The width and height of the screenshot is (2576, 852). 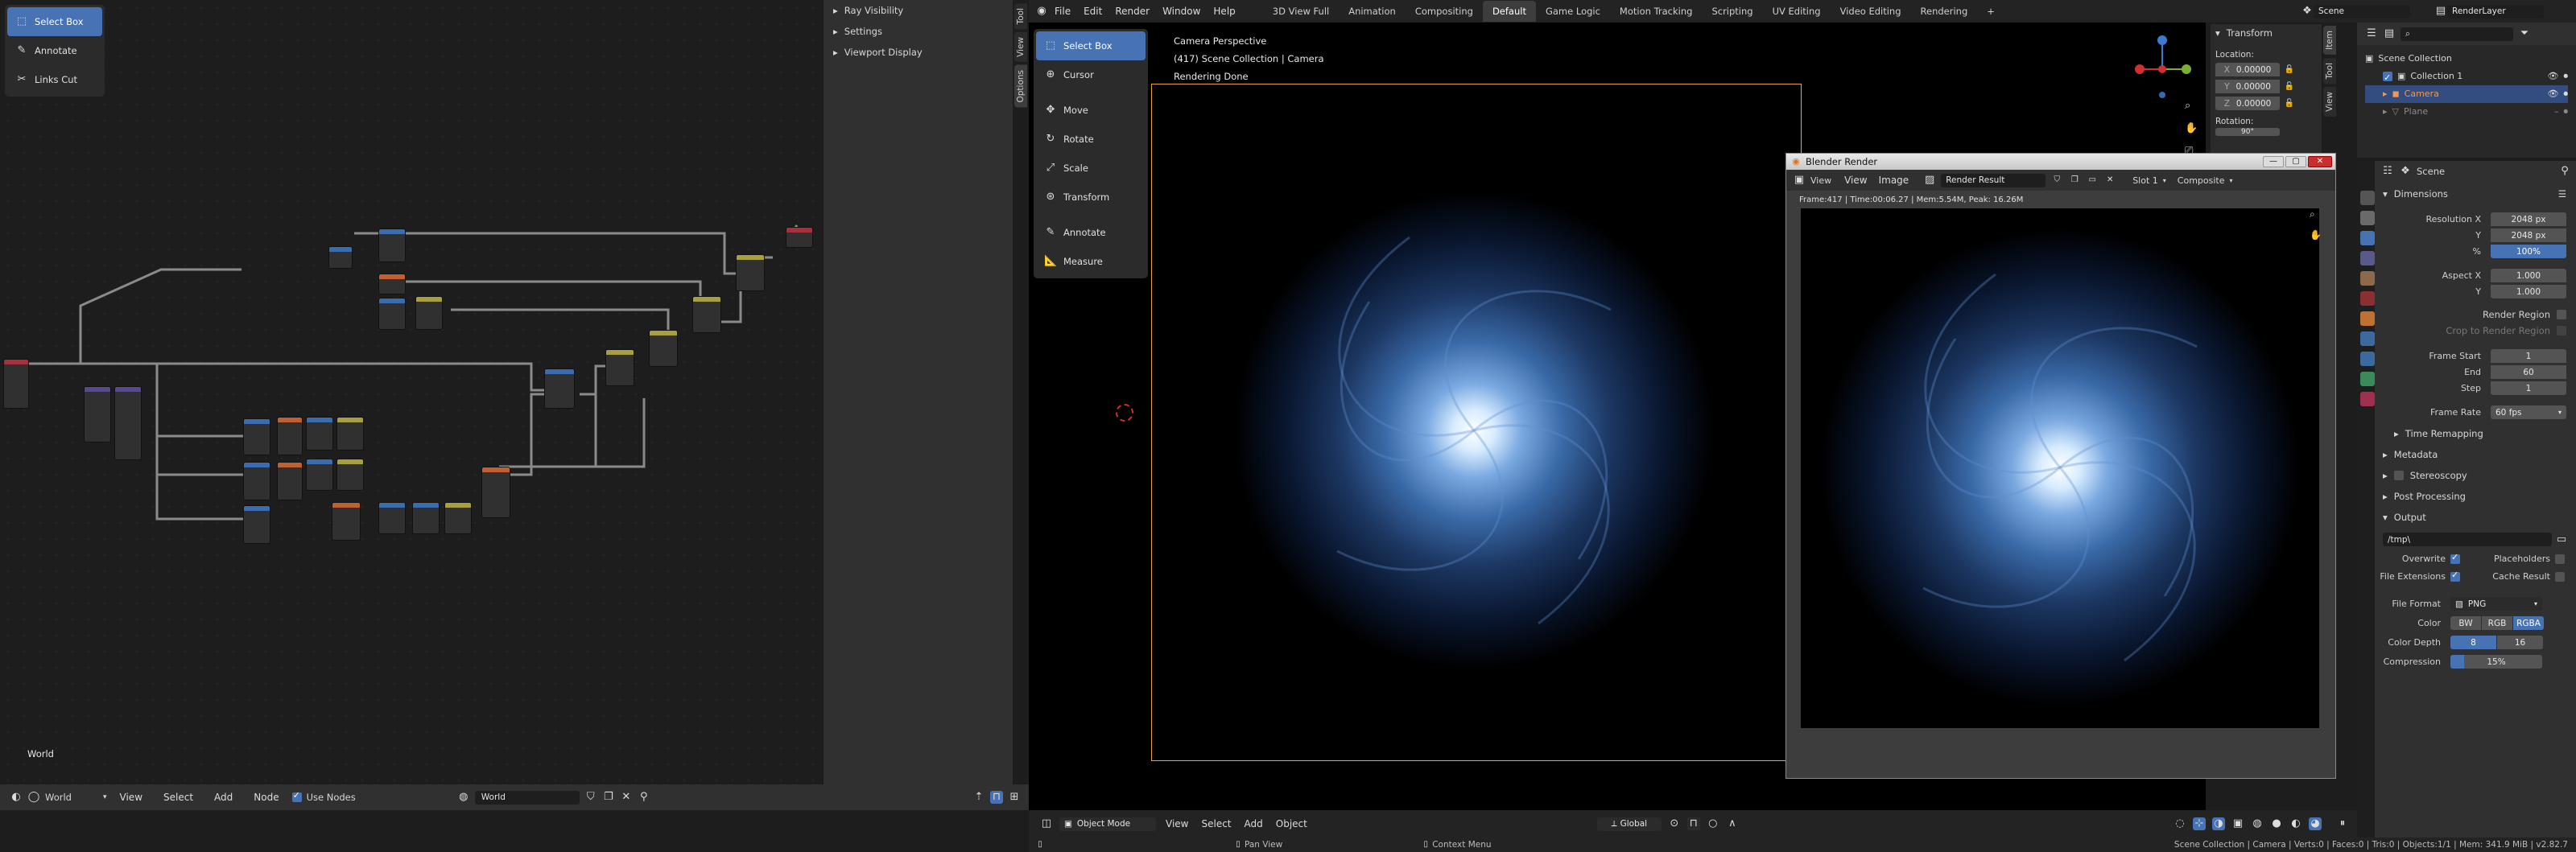 I want to click on eye-hidden-icon: –, so click(x=2556, y=112).